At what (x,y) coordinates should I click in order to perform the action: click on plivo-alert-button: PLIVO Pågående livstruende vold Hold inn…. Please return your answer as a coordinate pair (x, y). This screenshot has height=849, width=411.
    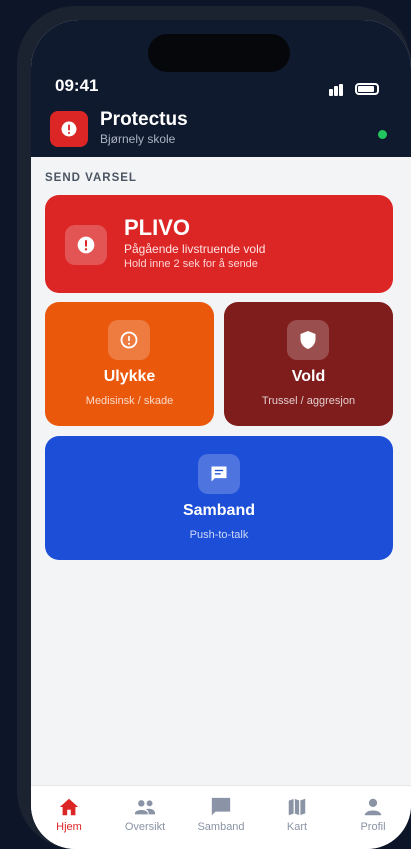
    Looking at the image, I should click on (219, 244).